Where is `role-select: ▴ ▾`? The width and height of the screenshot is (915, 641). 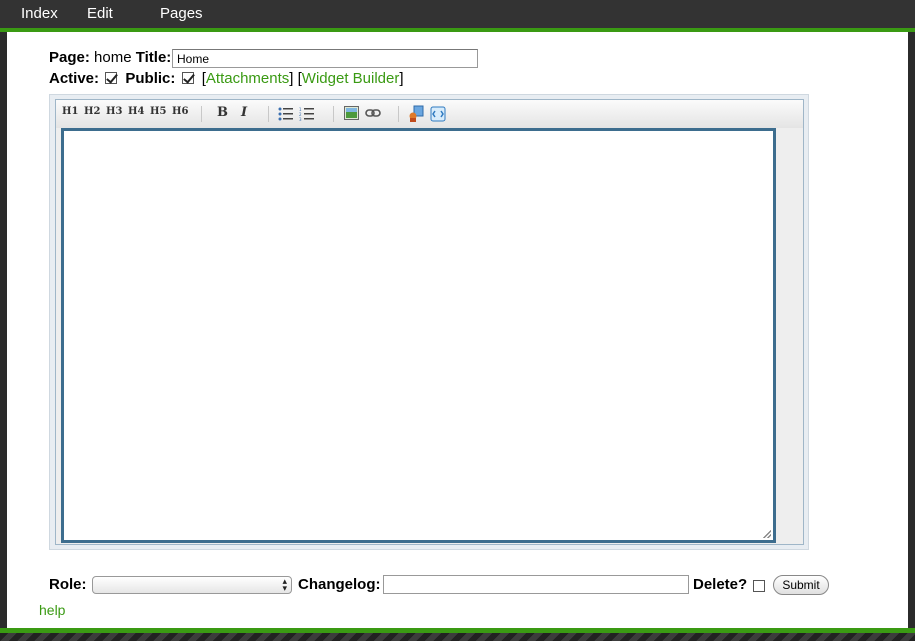
role-select: ▴ ▾ is located at coordinates (192, 585).